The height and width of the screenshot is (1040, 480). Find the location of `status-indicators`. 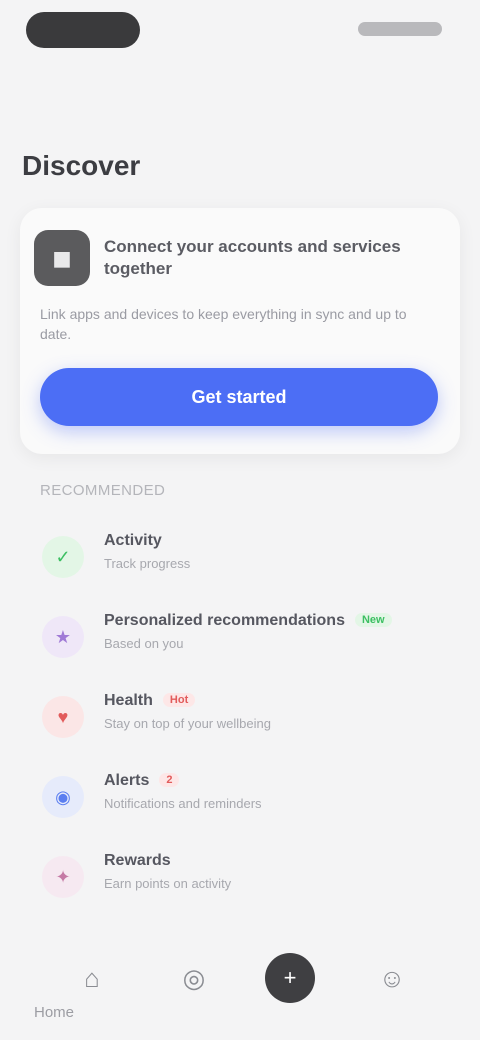

status-indicators is located at coordinates (400, 29).